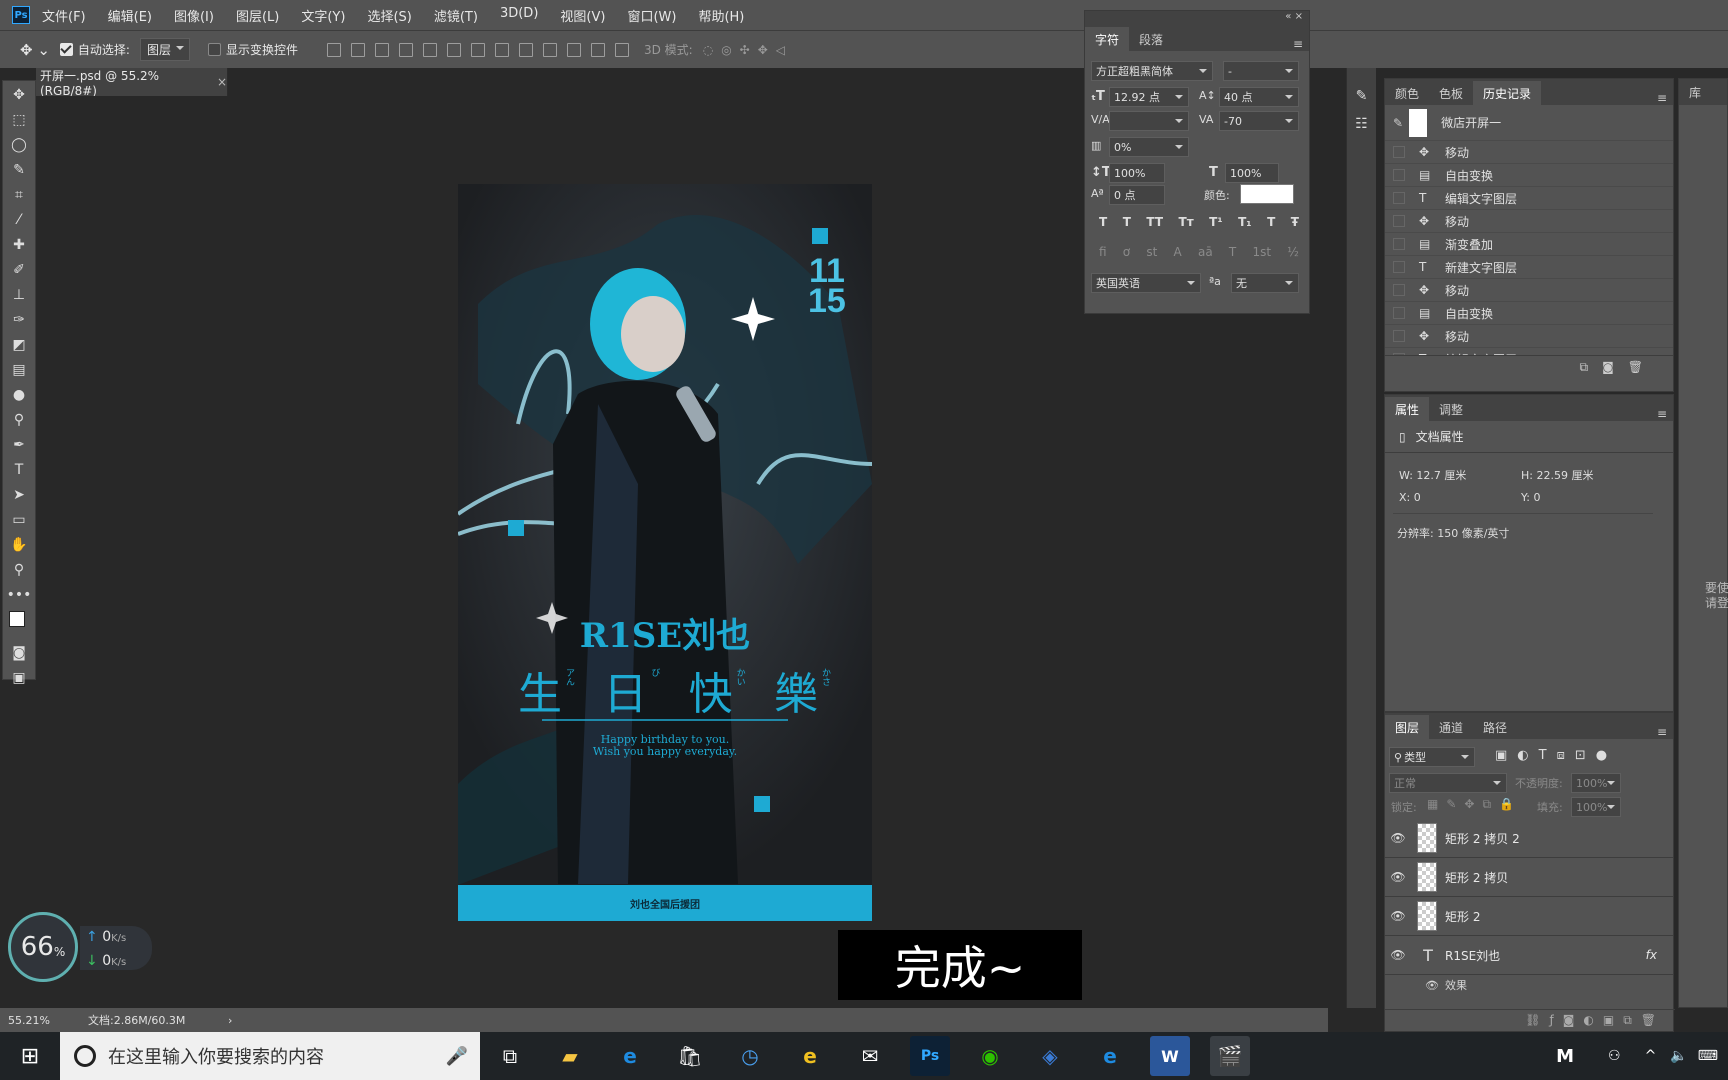 The height and width of the screenshot is (1080, 1728). Describe the element at coordinates (1152, 71) in the screenshot. I see `font-family-select: 方正超粗黑简体` at that location.